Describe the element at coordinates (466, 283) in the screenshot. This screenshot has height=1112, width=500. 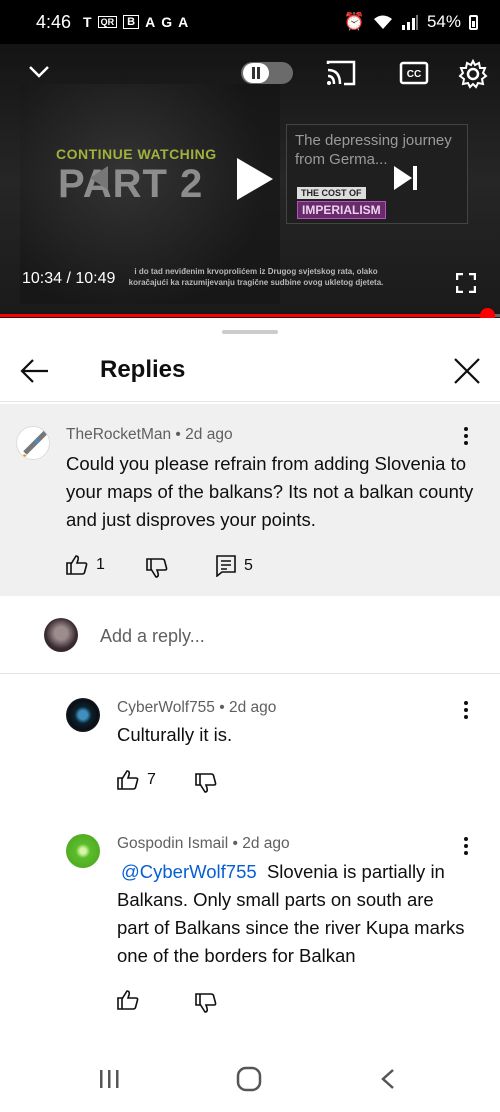
I see `fullscreen-icon` at that location.